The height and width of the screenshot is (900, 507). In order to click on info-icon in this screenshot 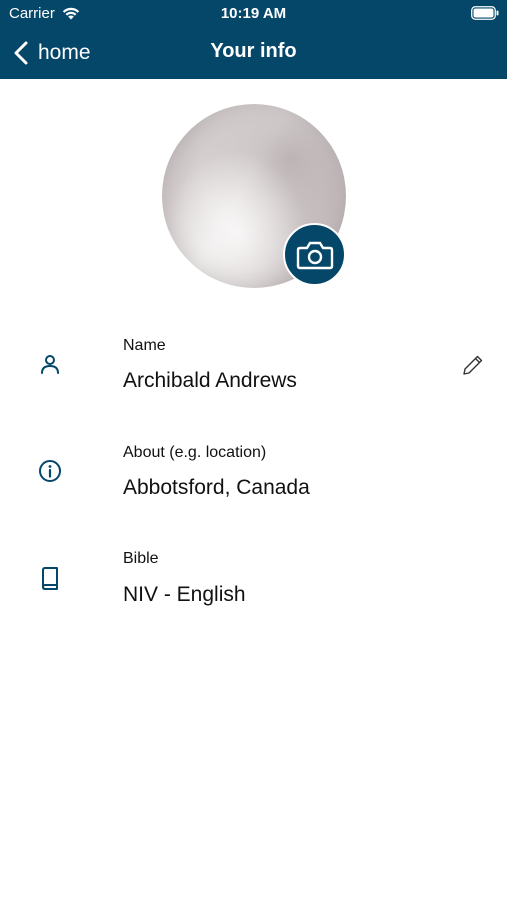, I will do `click(50, 471)`.